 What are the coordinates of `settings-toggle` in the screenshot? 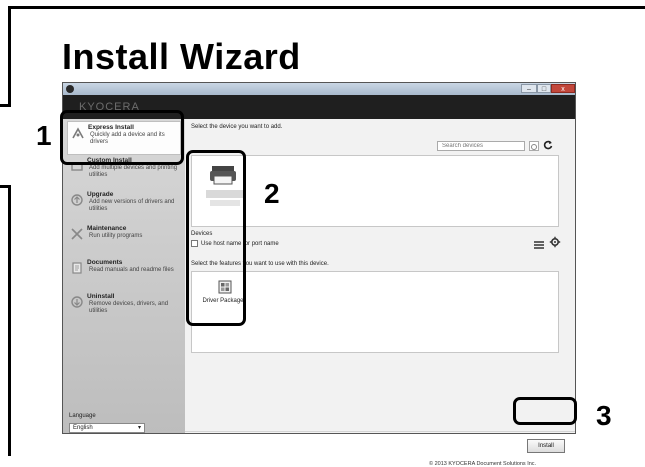 It's located at (555, 244).